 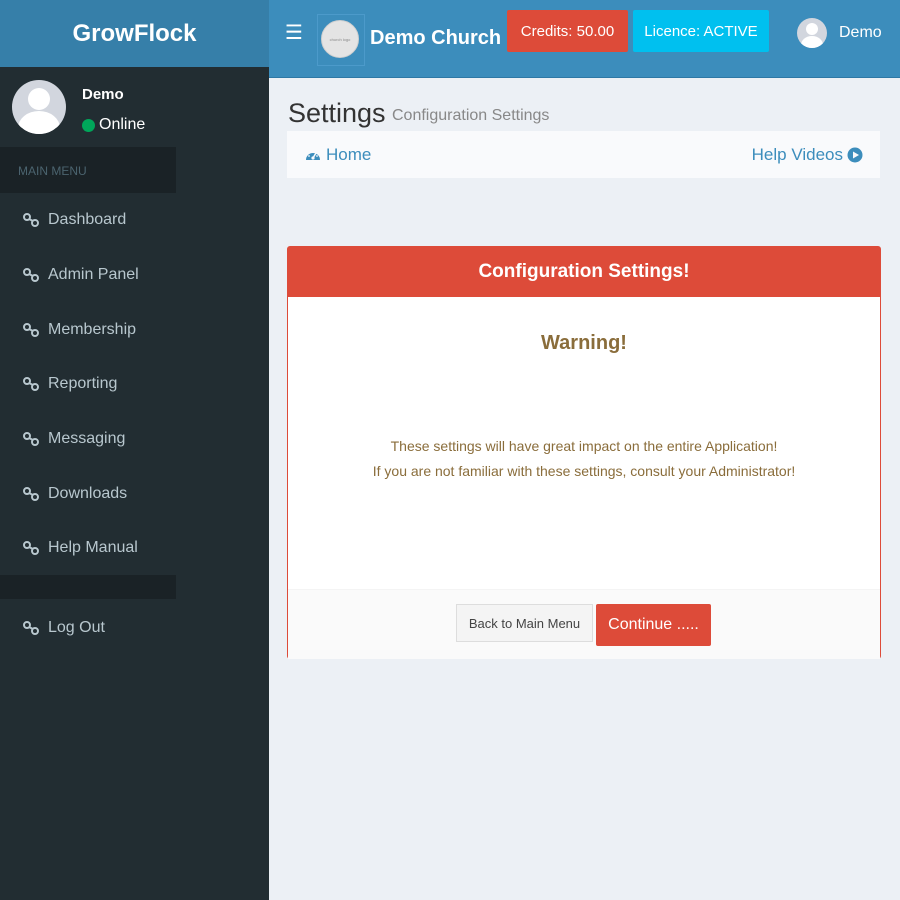 I want to click on sidebar-item-label: Admin Panel, so click(x=93, y=275).